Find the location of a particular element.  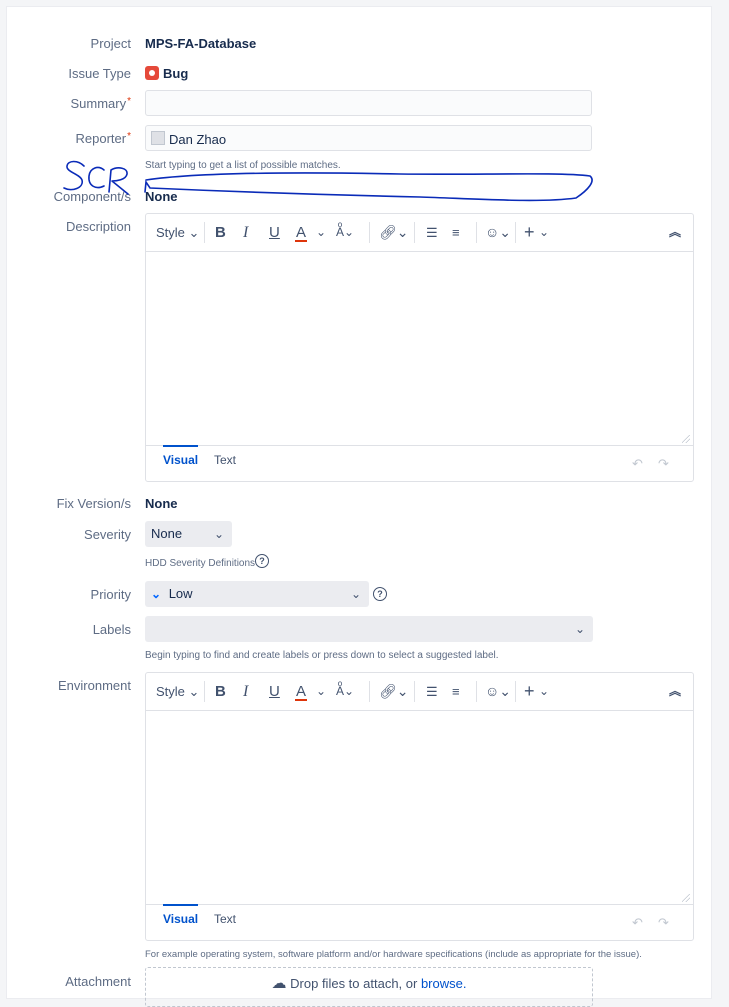

components-value: None is located at coordinates (161, 196).